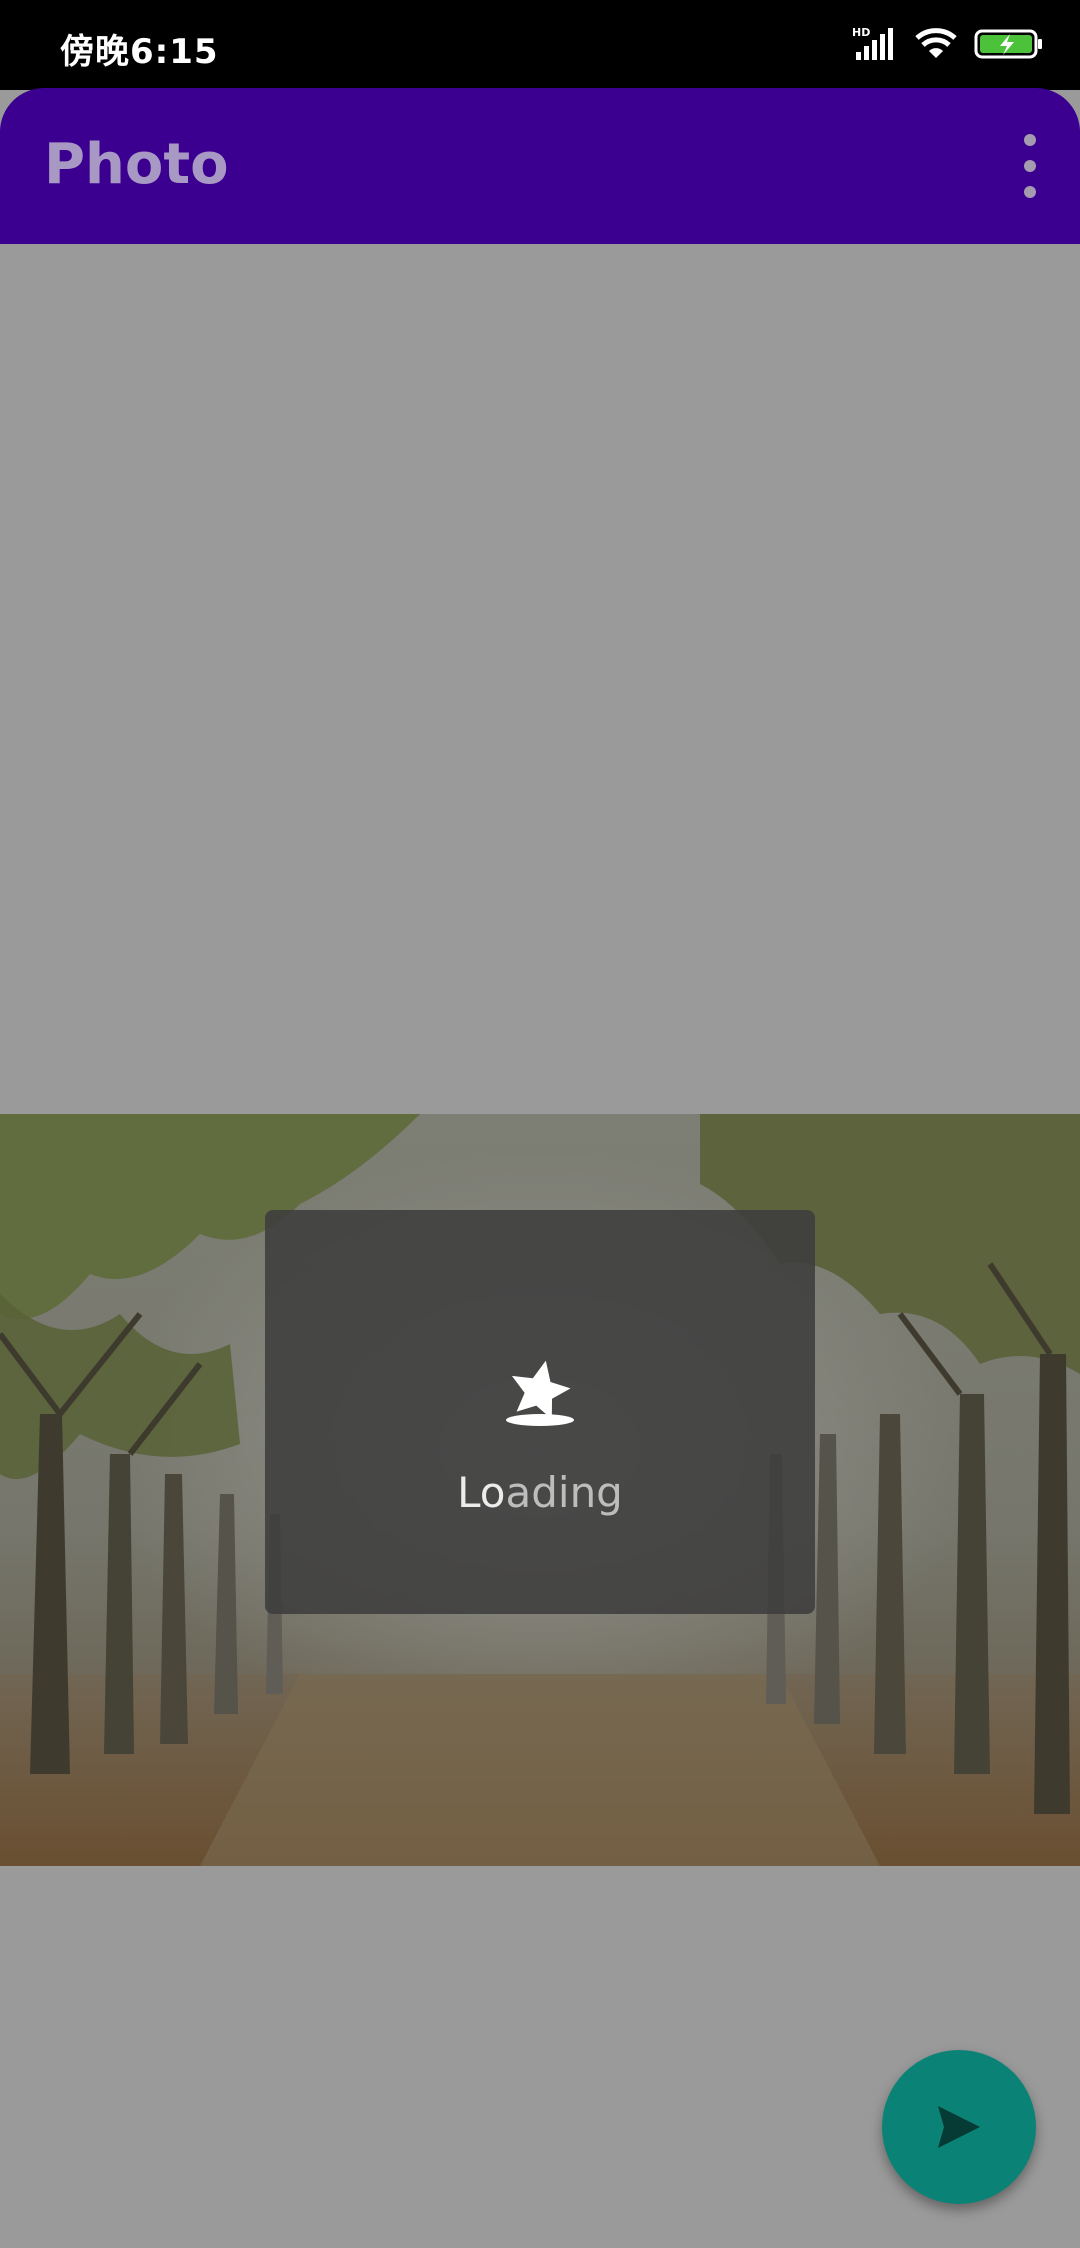 This screenshot has height=2248, width=1080. Describe the element at coordinates (540, 45) in the screenshot. I see `status-bar: 傍晚6:15 HD` at that location.